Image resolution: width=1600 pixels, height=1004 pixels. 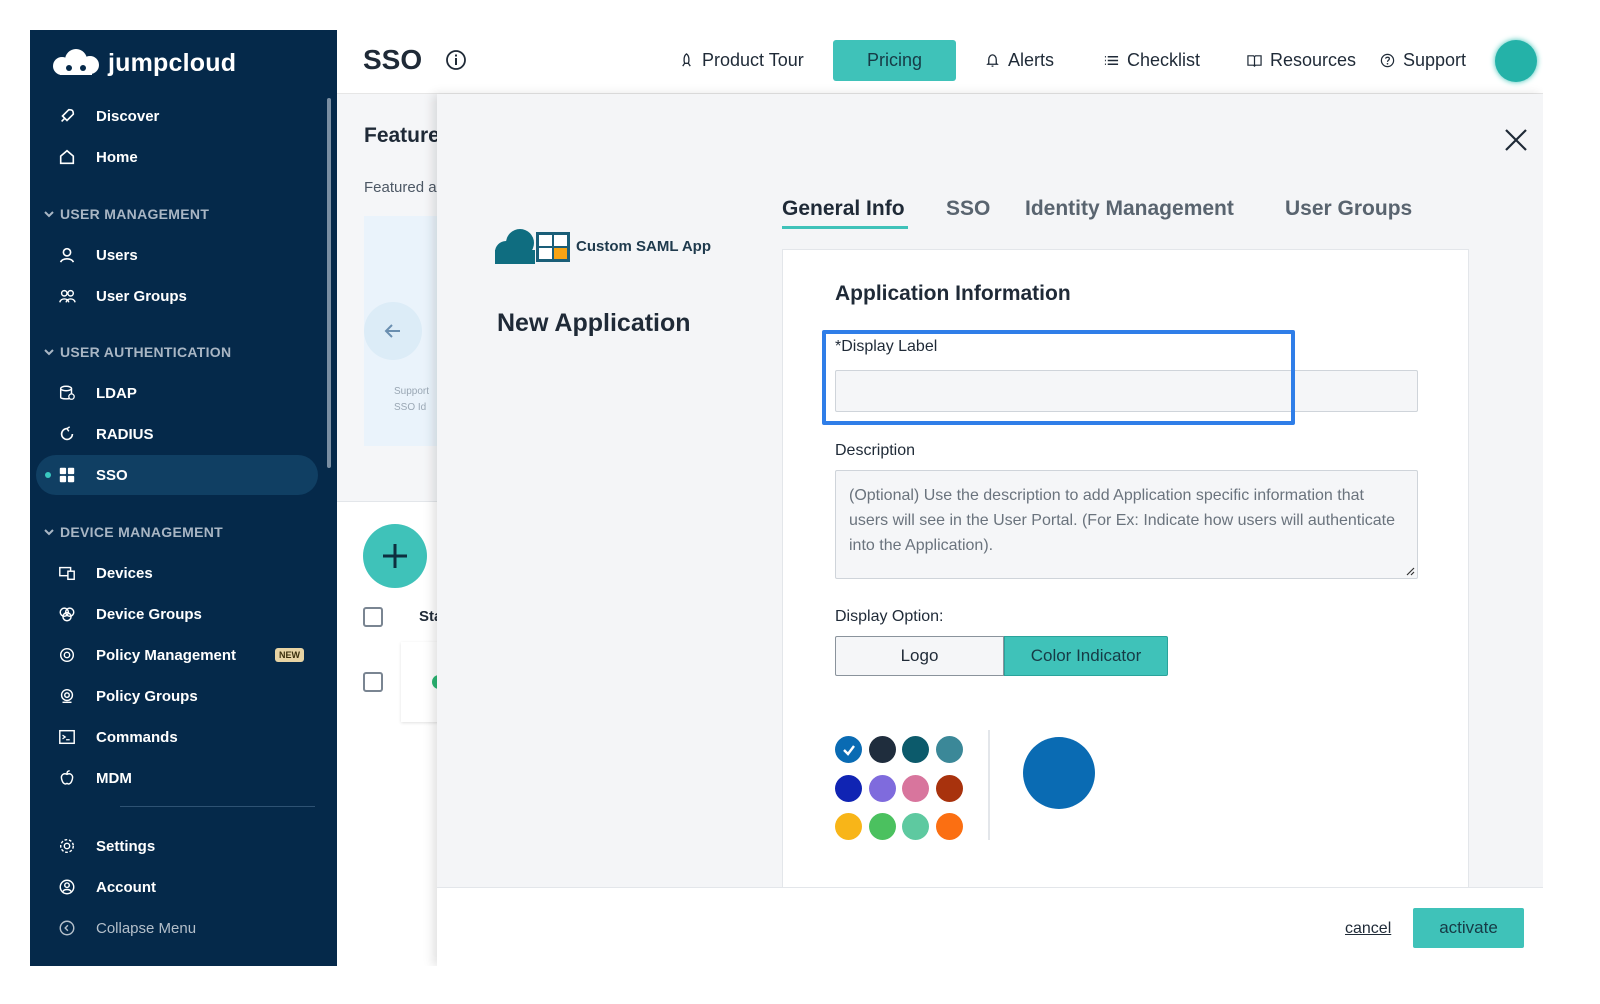 I want to click on add-application-button, so click(x=395, y=556).